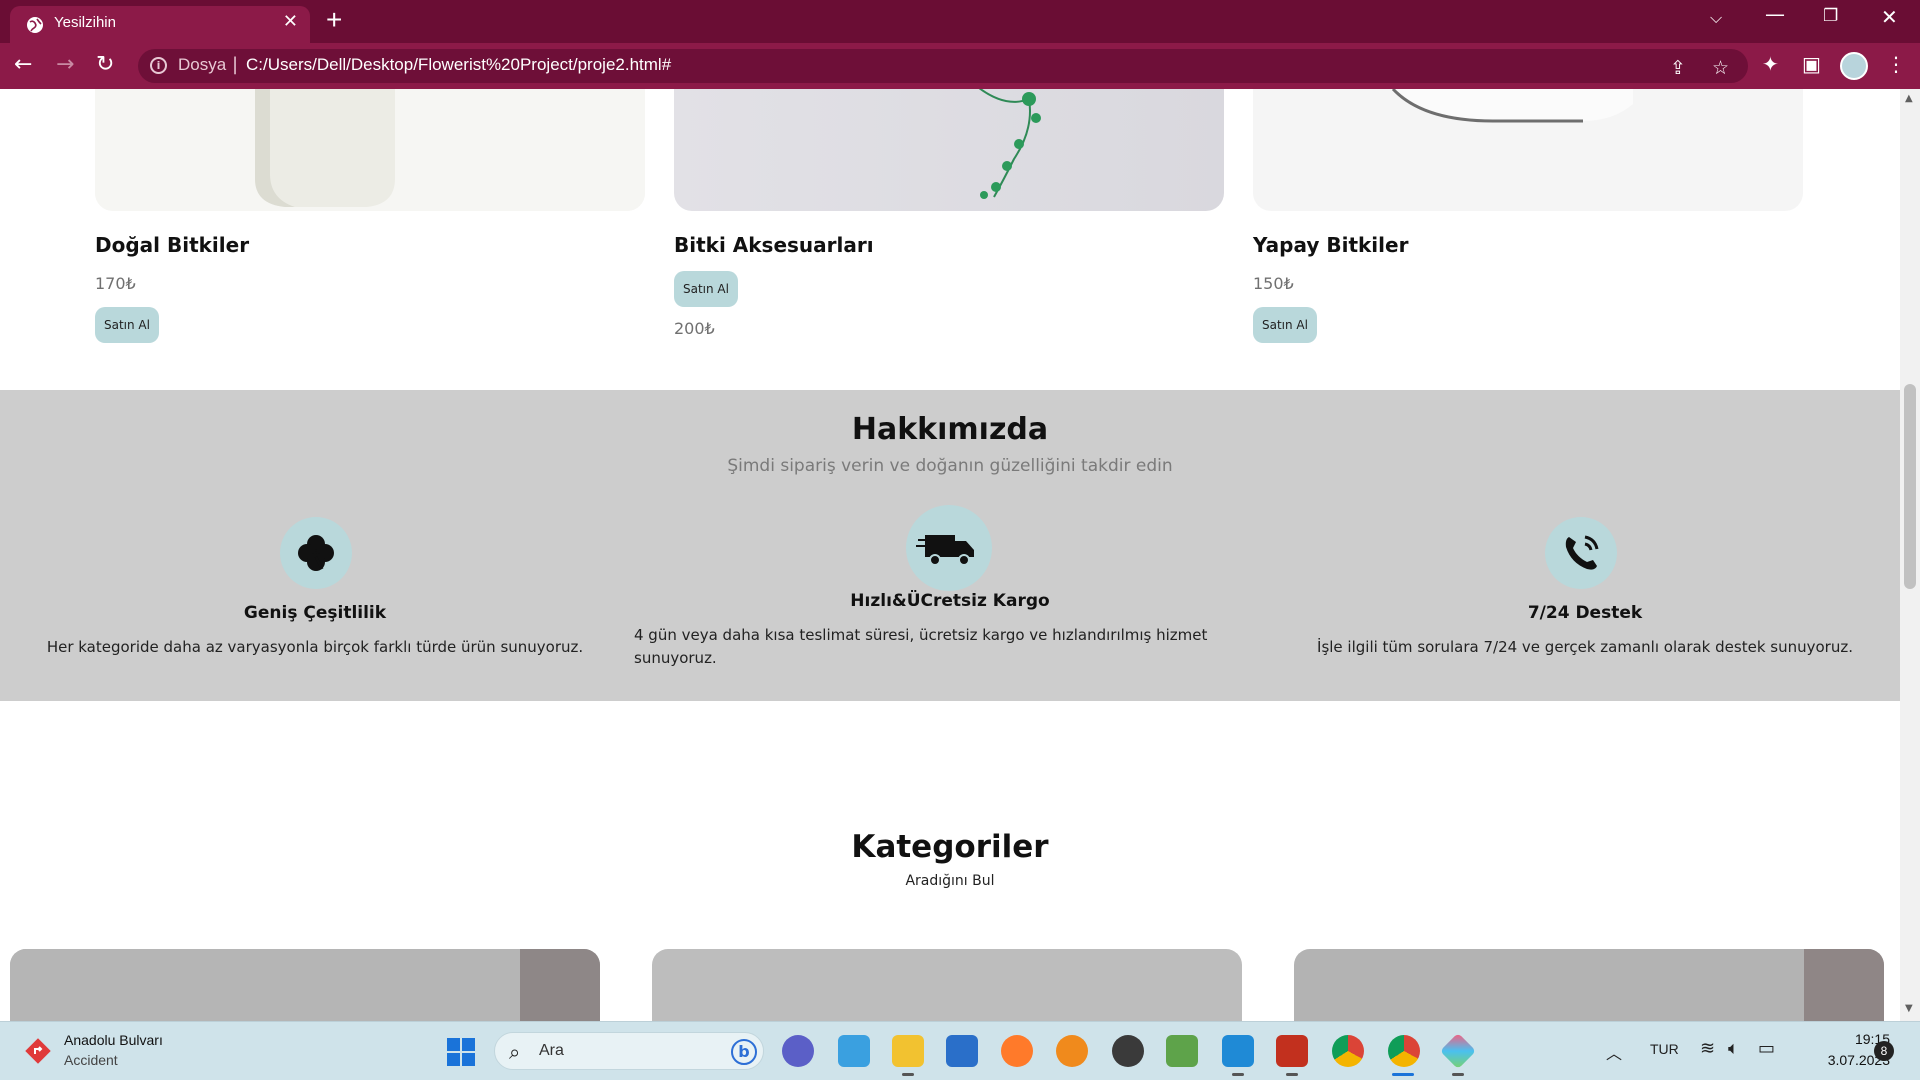 Image resolution: width=1920 pixels, height=1080 pixels. Describe the element at coordinates (1458, 1051) in the screenshot. I see `colorful-app-icon` at that location.